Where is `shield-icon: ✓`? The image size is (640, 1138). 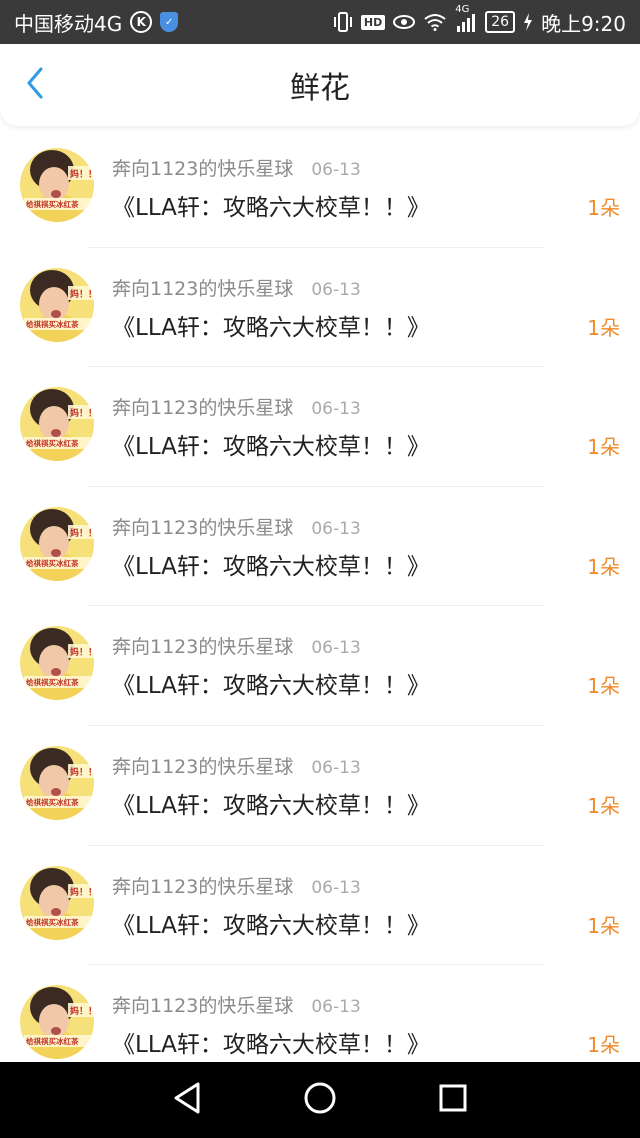 shield-icon: ✓ is located at coordinates (169, 22).